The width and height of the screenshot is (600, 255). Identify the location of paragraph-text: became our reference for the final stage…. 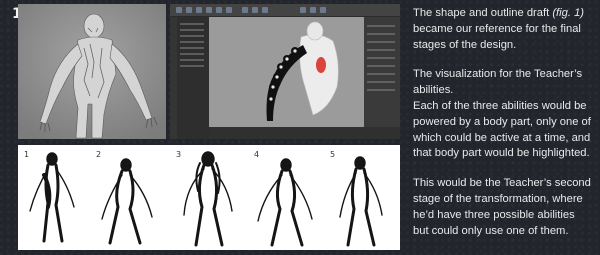
(497, 36).